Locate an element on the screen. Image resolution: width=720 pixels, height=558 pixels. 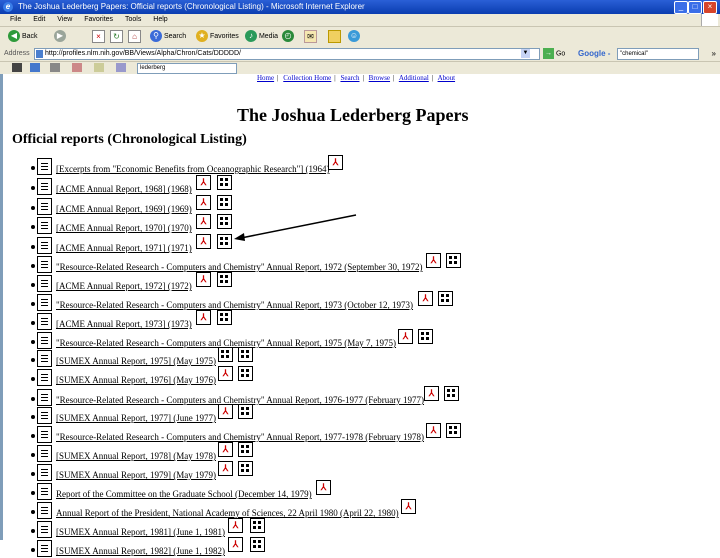
search-label: Search is located at coordinates (175, 36).